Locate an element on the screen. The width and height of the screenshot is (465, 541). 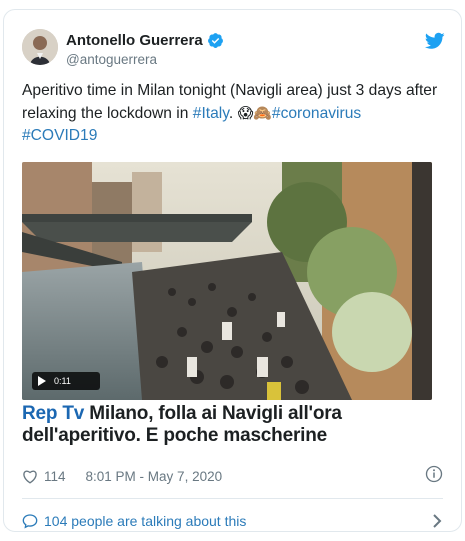
like-count: 114 is located at coordinates (55, 476).